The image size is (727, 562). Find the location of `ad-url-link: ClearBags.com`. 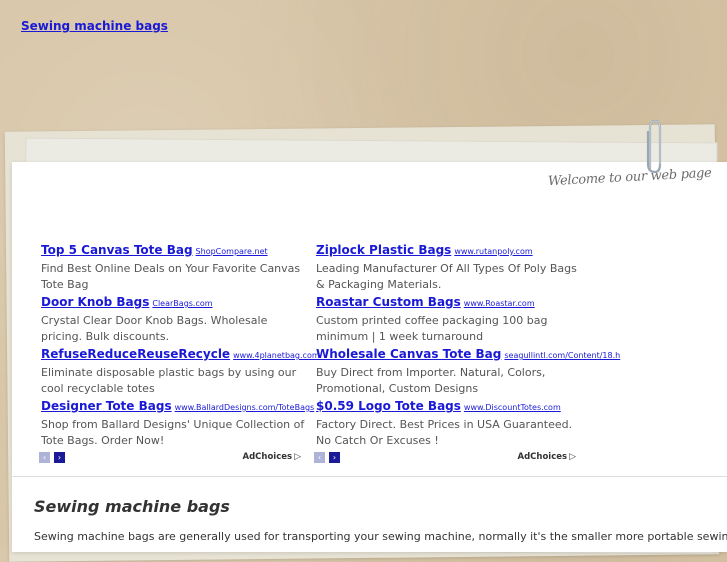

ad-url-link: ClearBags.com is located at coordinates (182, 303).